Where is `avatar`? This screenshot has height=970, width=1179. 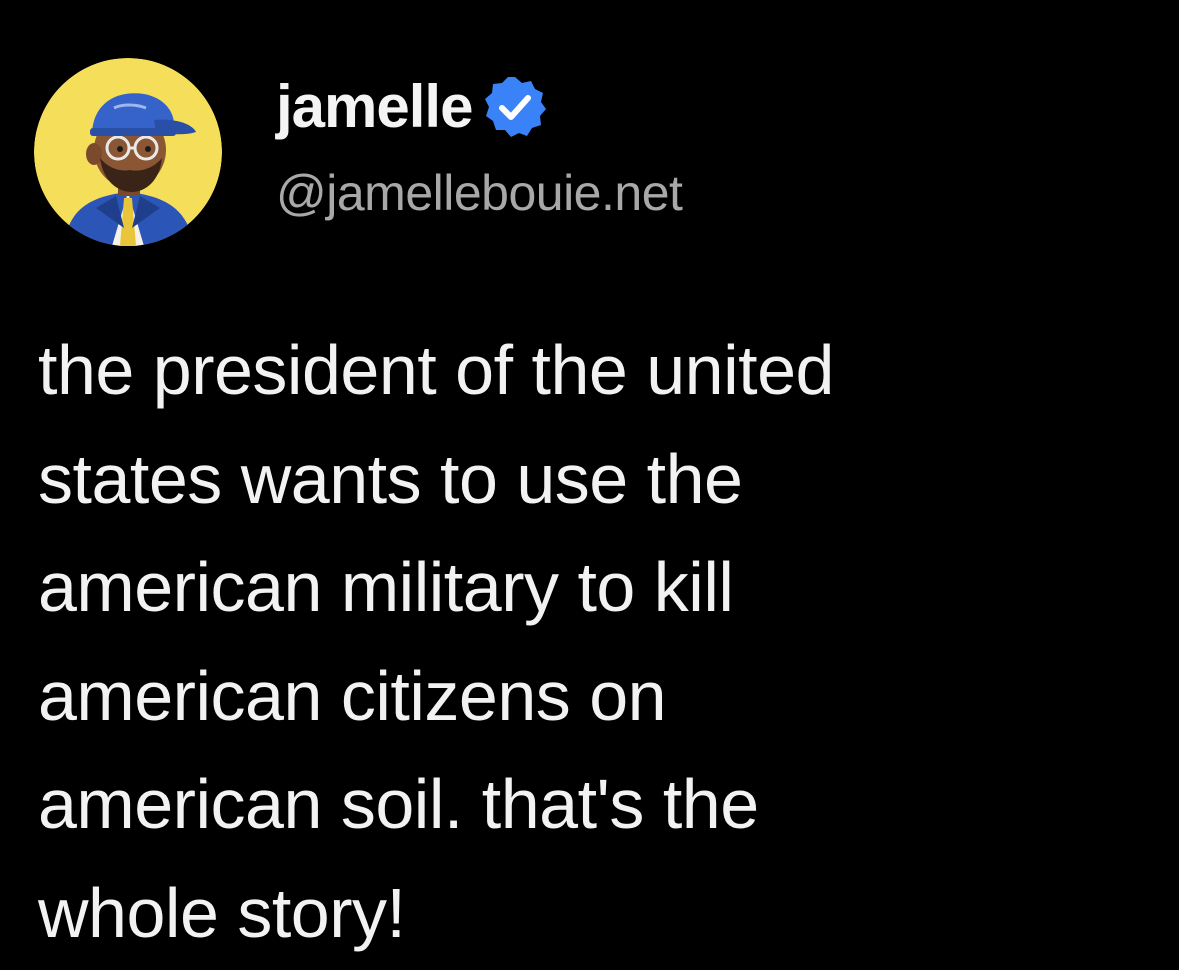
avatar is located at coordinates (128, 152).